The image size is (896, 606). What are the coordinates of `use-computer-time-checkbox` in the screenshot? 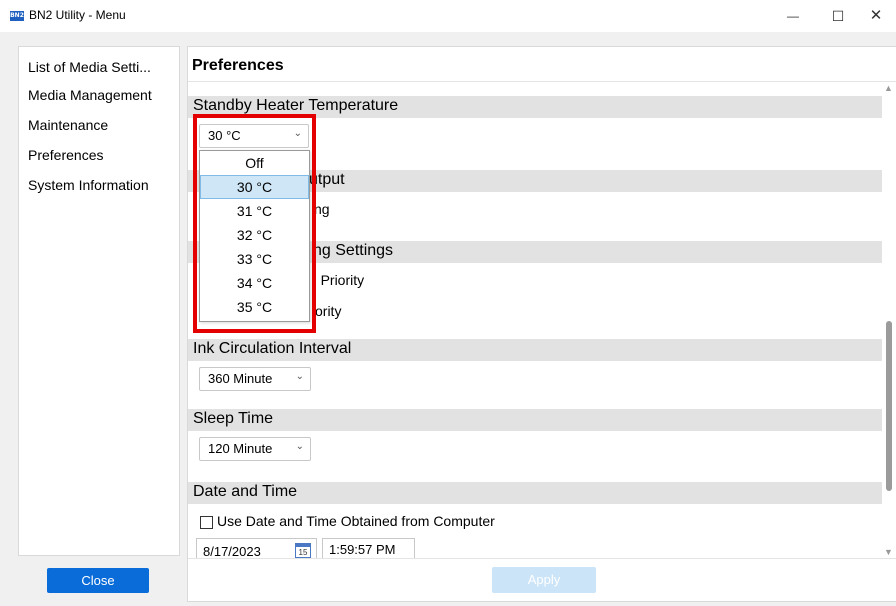 It's located at (206, 522).